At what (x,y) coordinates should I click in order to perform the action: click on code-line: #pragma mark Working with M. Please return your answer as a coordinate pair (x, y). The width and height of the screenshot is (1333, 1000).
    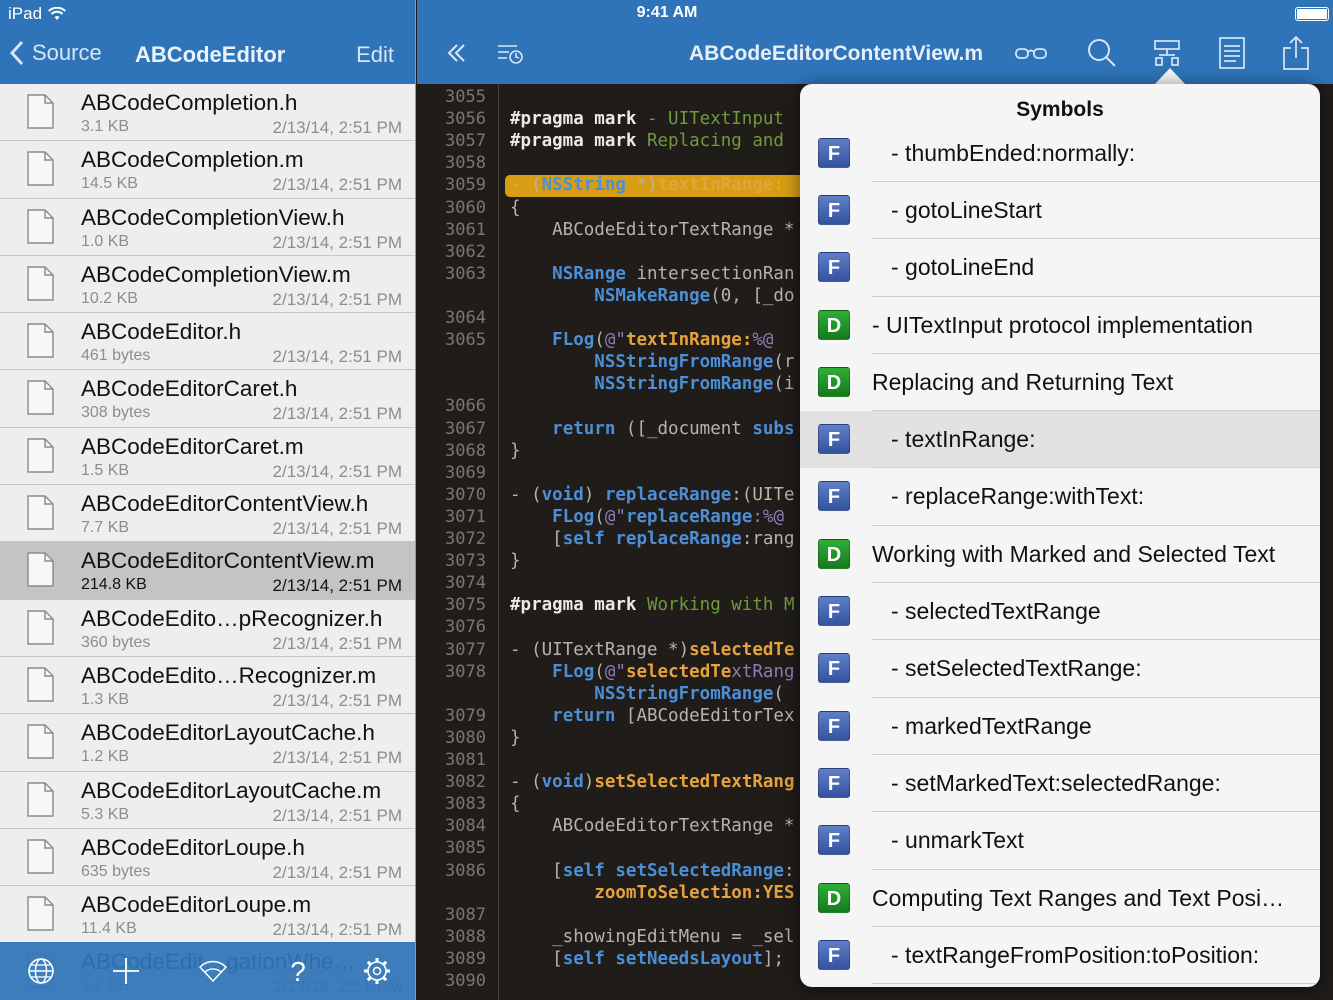
    Looking at the image, I should click on (652, 605).